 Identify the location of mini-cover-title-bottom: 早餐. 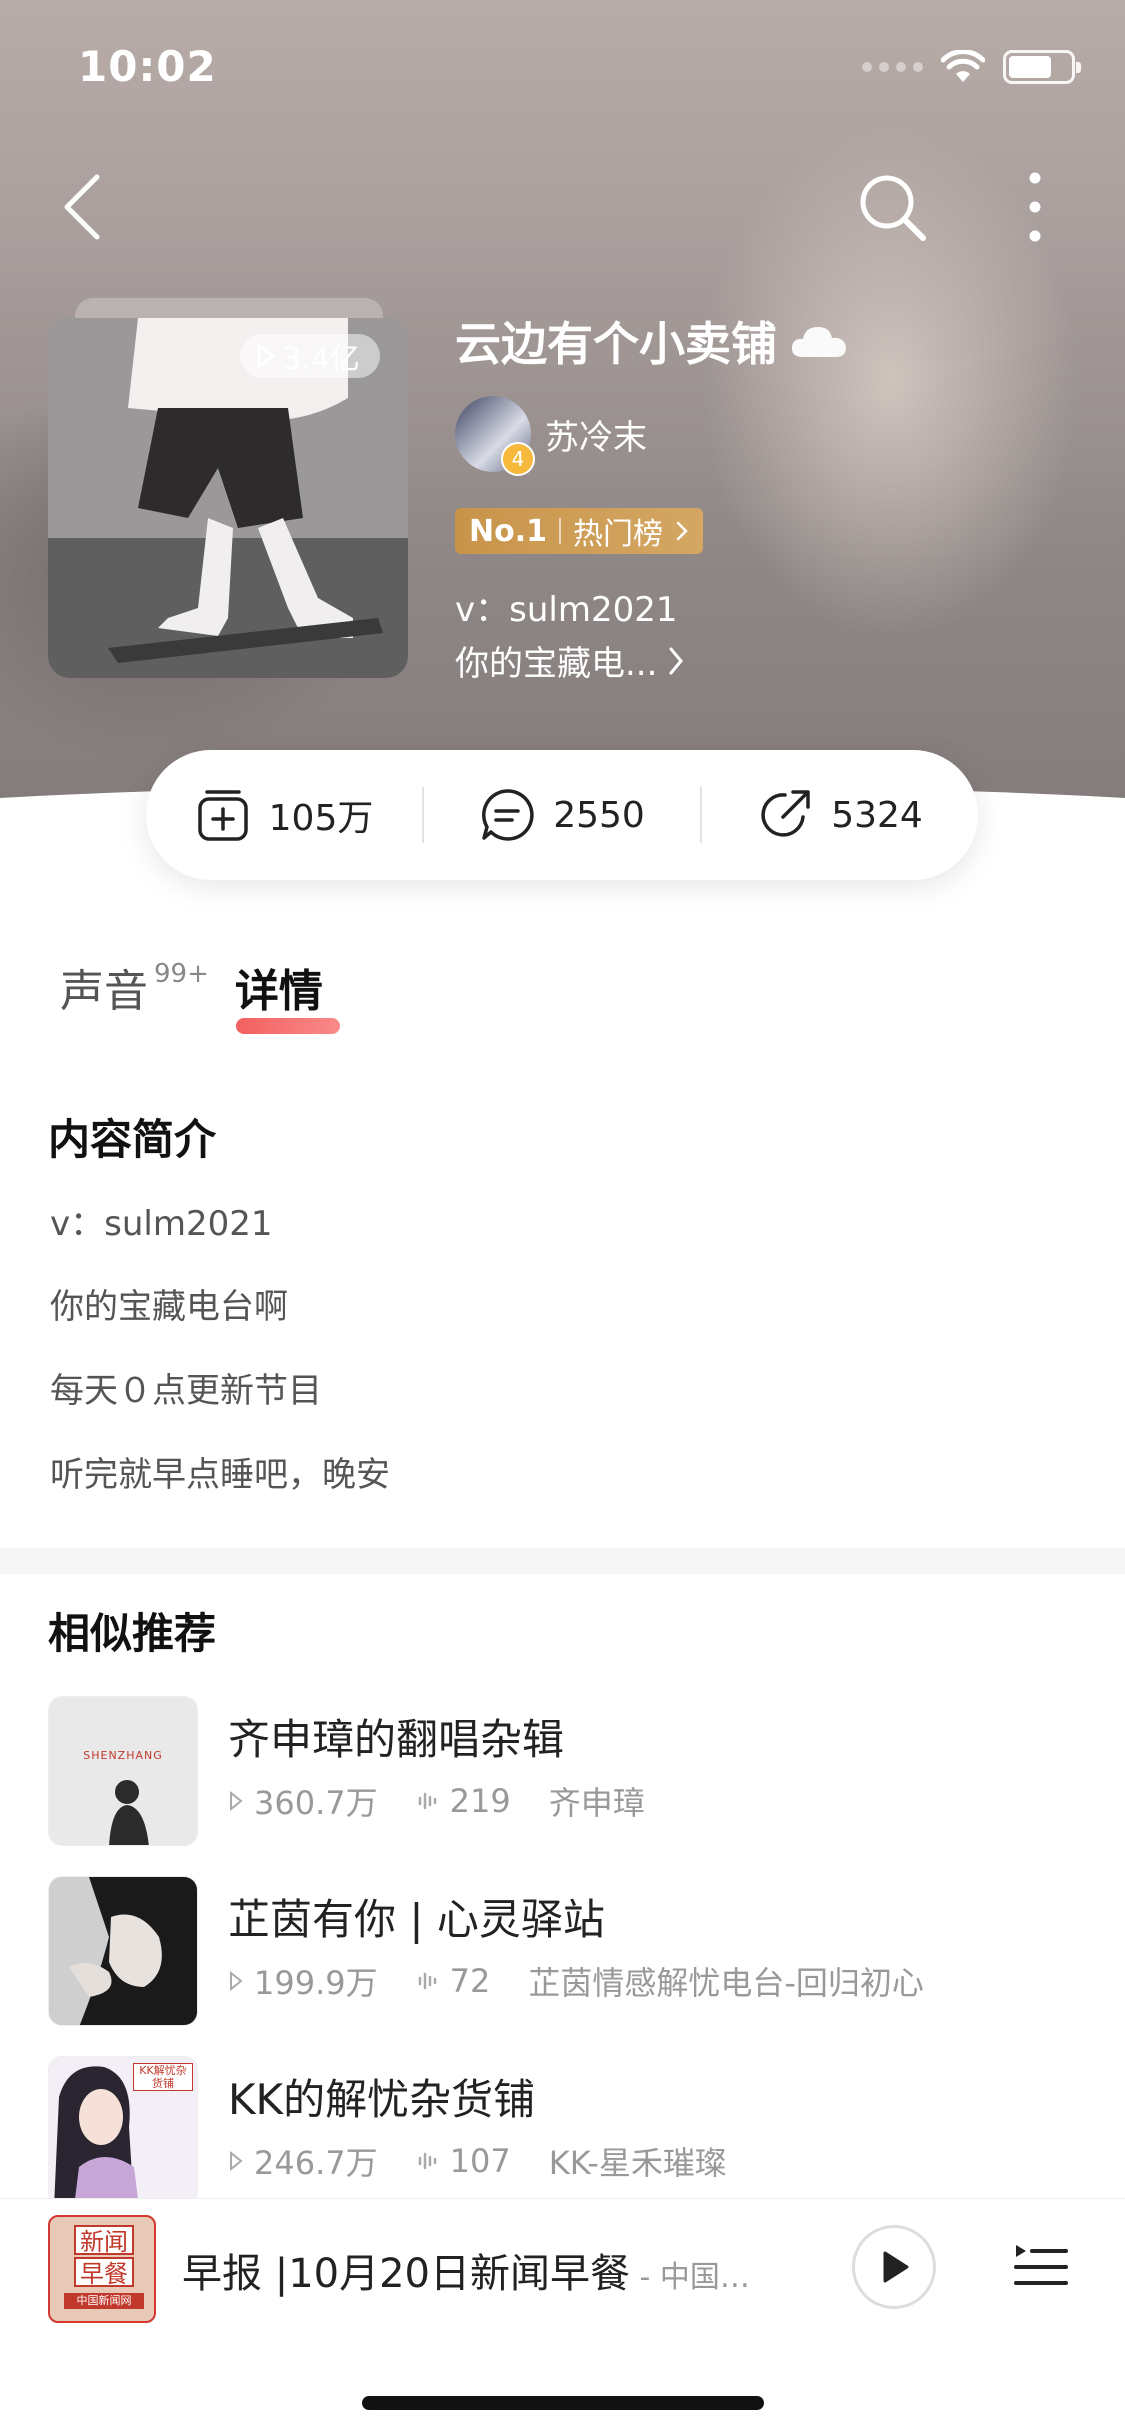
(104, 2272).